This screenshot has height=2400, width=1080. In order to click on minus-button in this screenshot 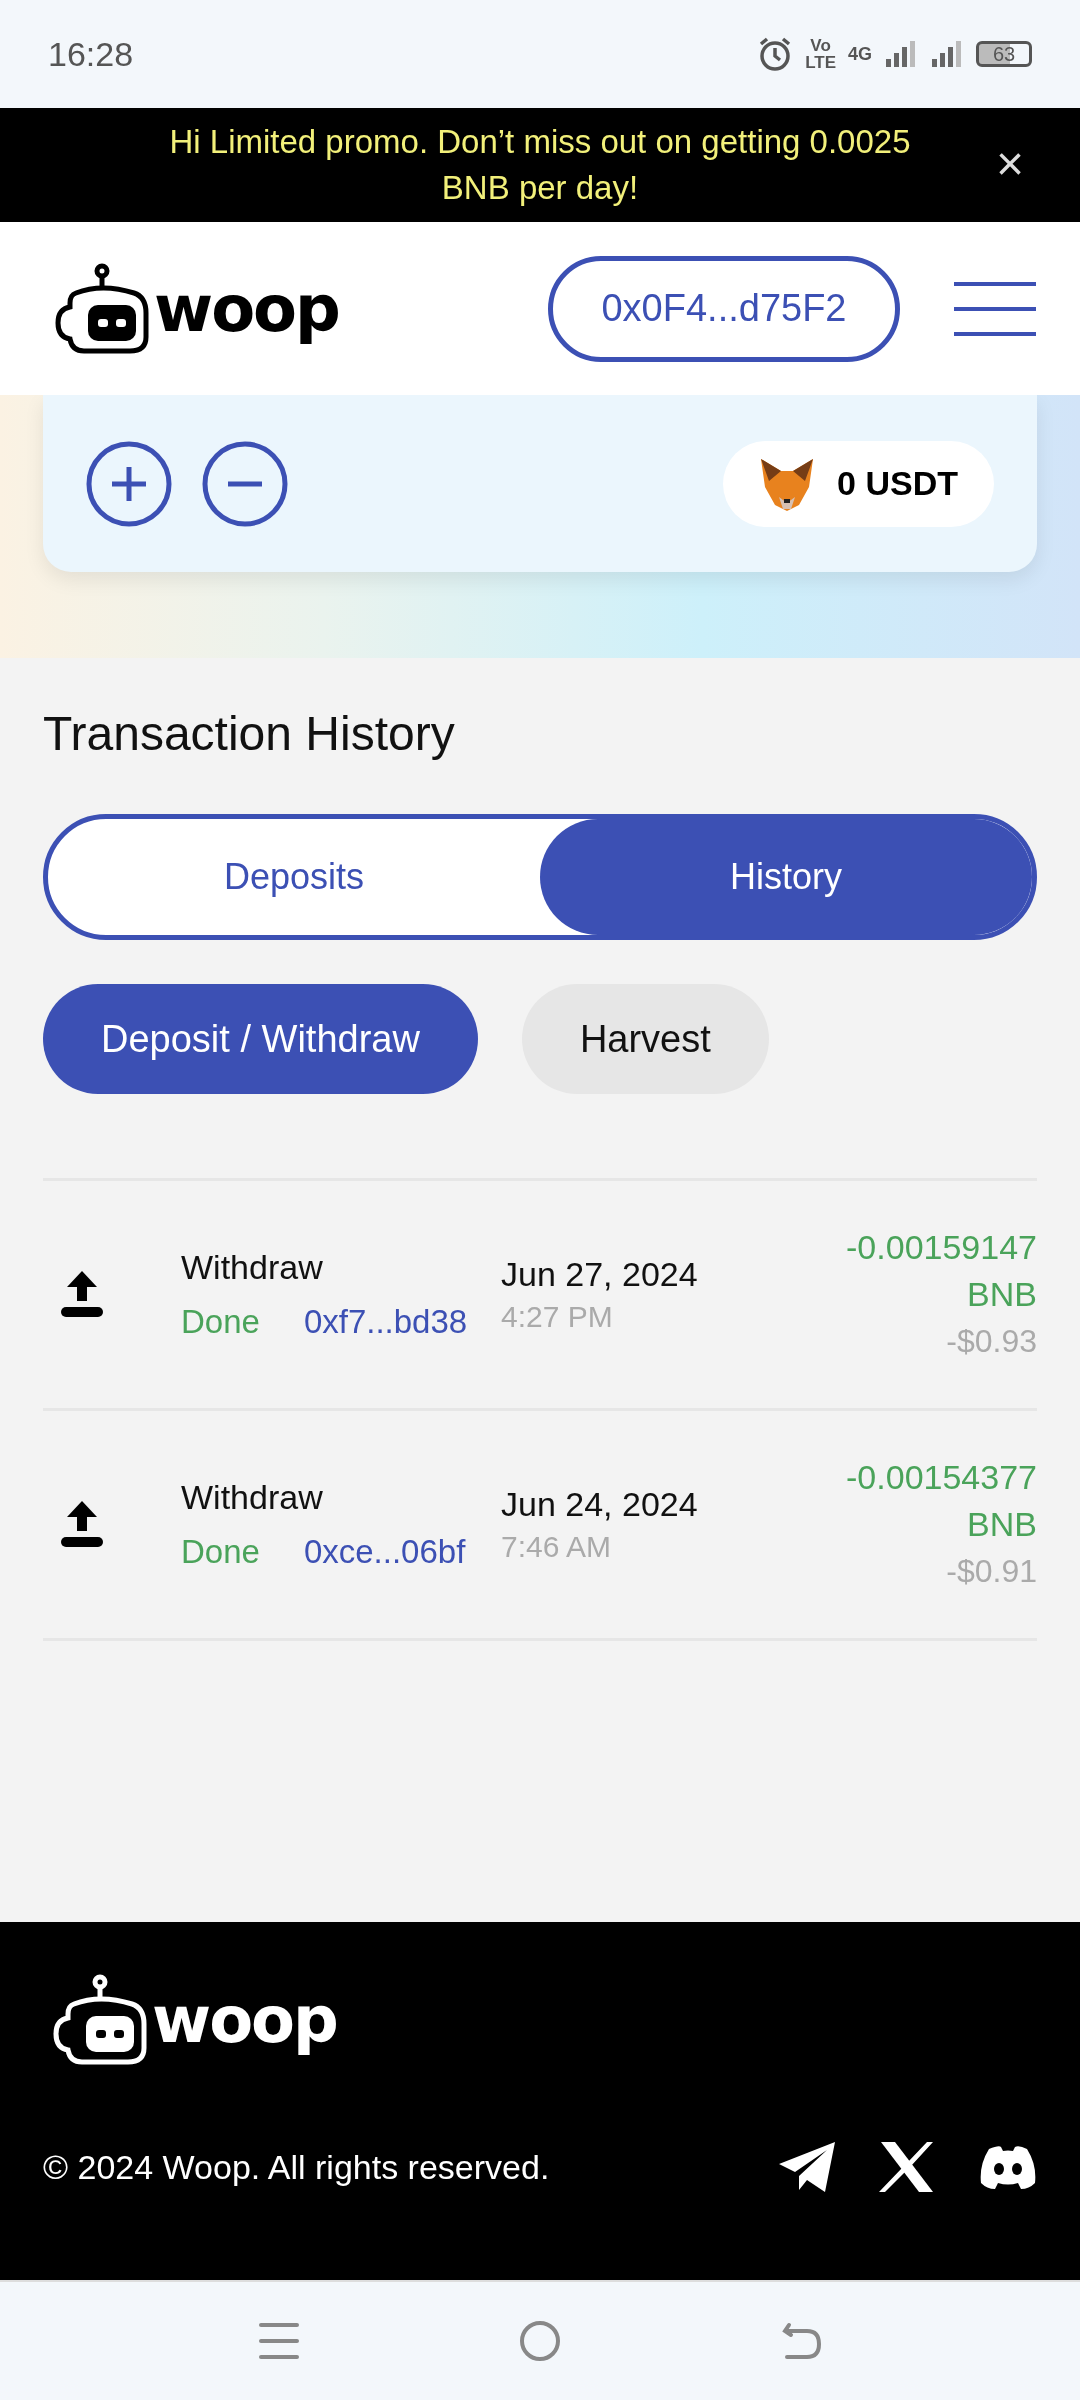, I will do `click(245, 483)`.